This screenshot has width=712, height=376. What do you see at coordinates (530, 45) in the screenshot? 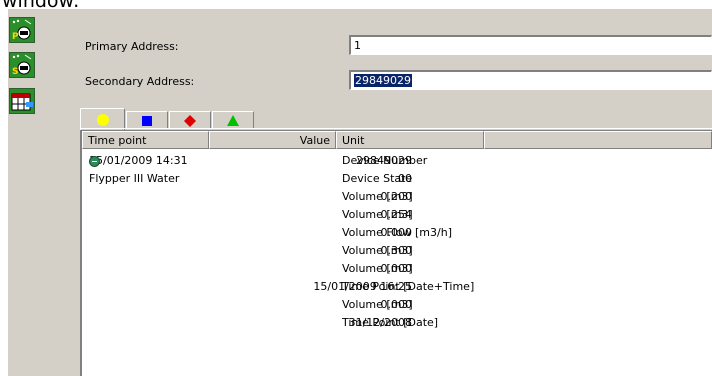
I see `primary-address-input: 1` at bounding box center [530, 45].